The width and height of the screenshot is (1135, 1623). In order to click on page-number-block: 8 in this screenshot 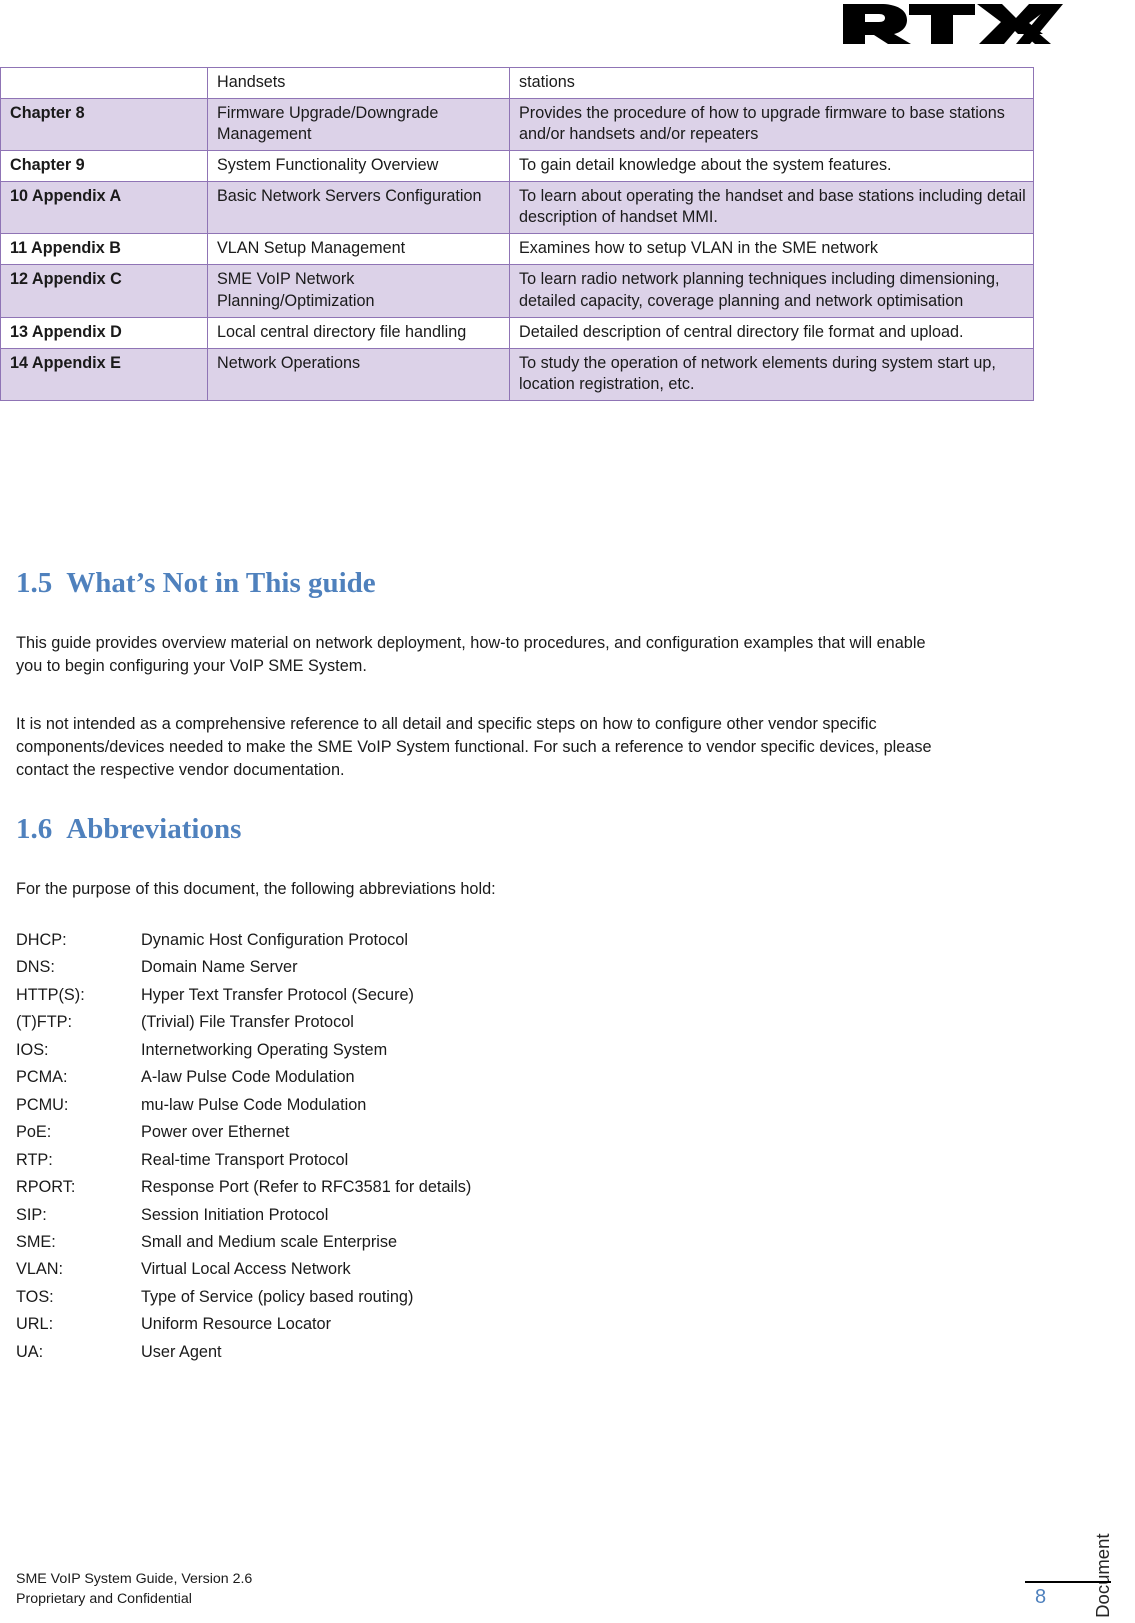, I will do `click(1068, 1595)`.